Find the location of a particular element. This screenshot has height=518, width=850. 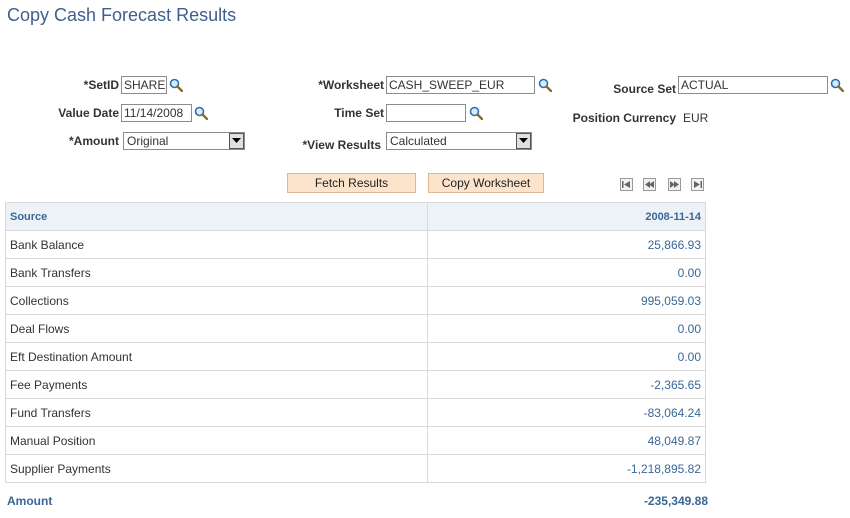

table-row: Manual Position 48,049.87 is located at coordinates (355, 440).